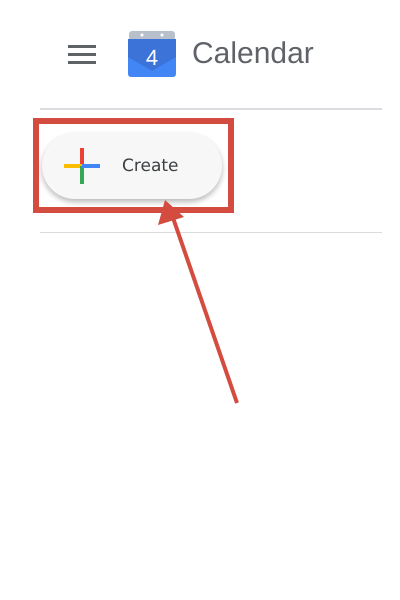  I want to click on menu-icon, so click(82, 54).